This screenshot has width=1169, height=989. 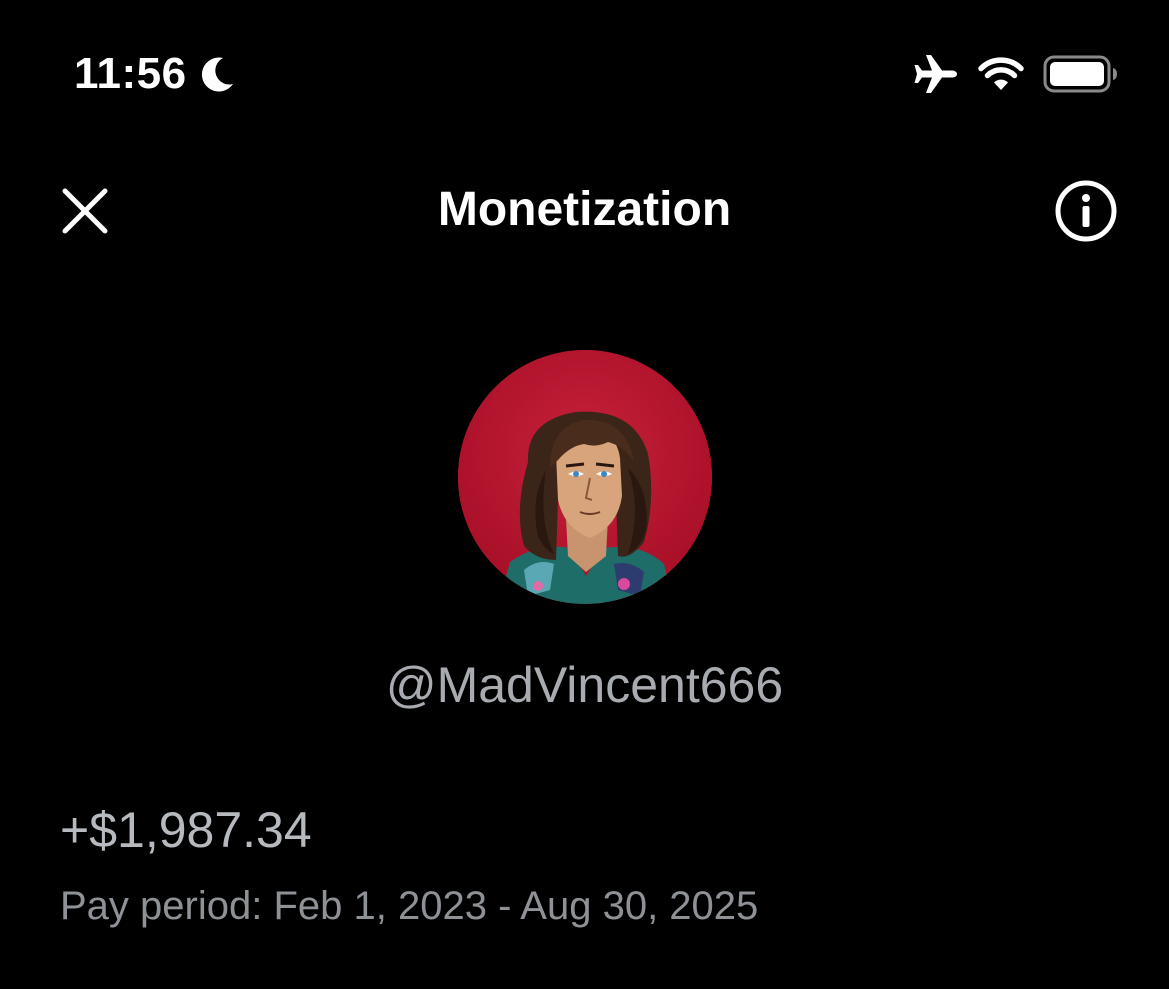 I want to click on profile-picture, so click(x=585, y=477).